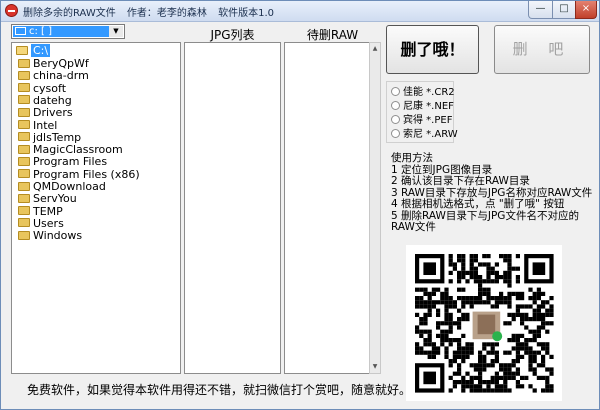 The height and width of the screenshot is (410, 600). I want to click on dir-item: Windows, so click(50, 236).